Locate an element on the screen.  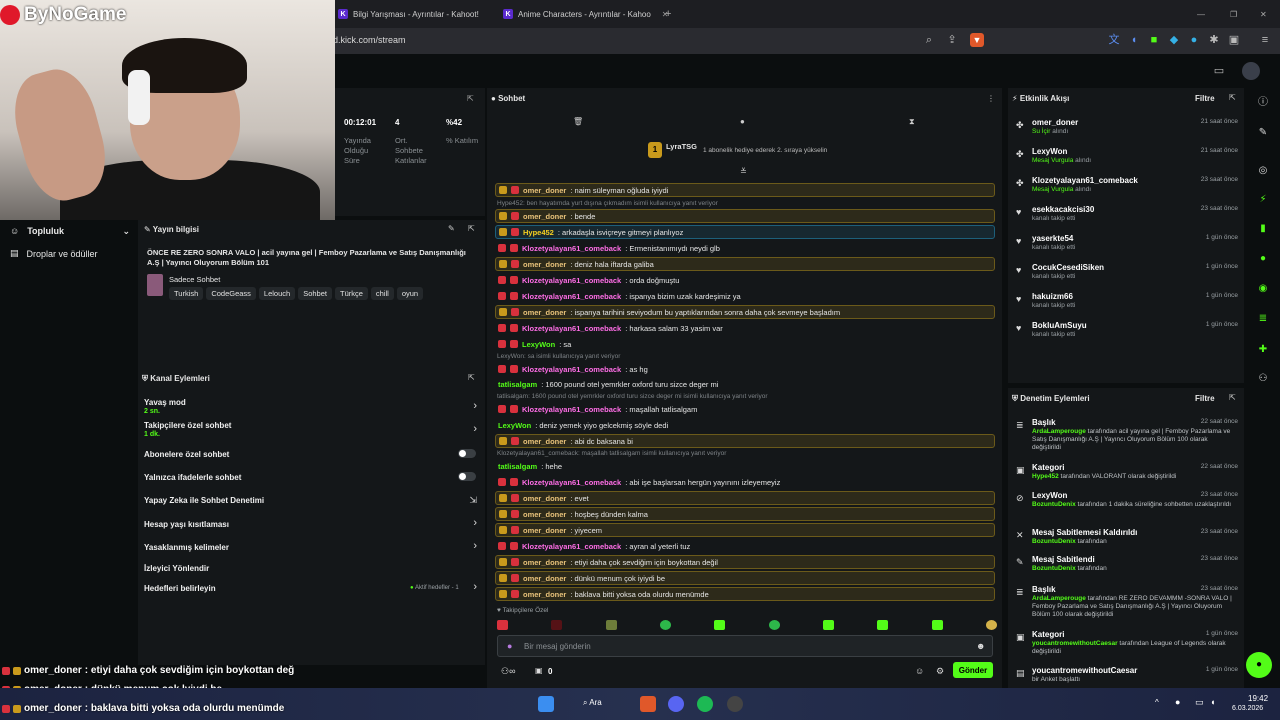
chat-message: omer_doner: dünkü menum çok iyiydi be is located at coordinates (745, 578).